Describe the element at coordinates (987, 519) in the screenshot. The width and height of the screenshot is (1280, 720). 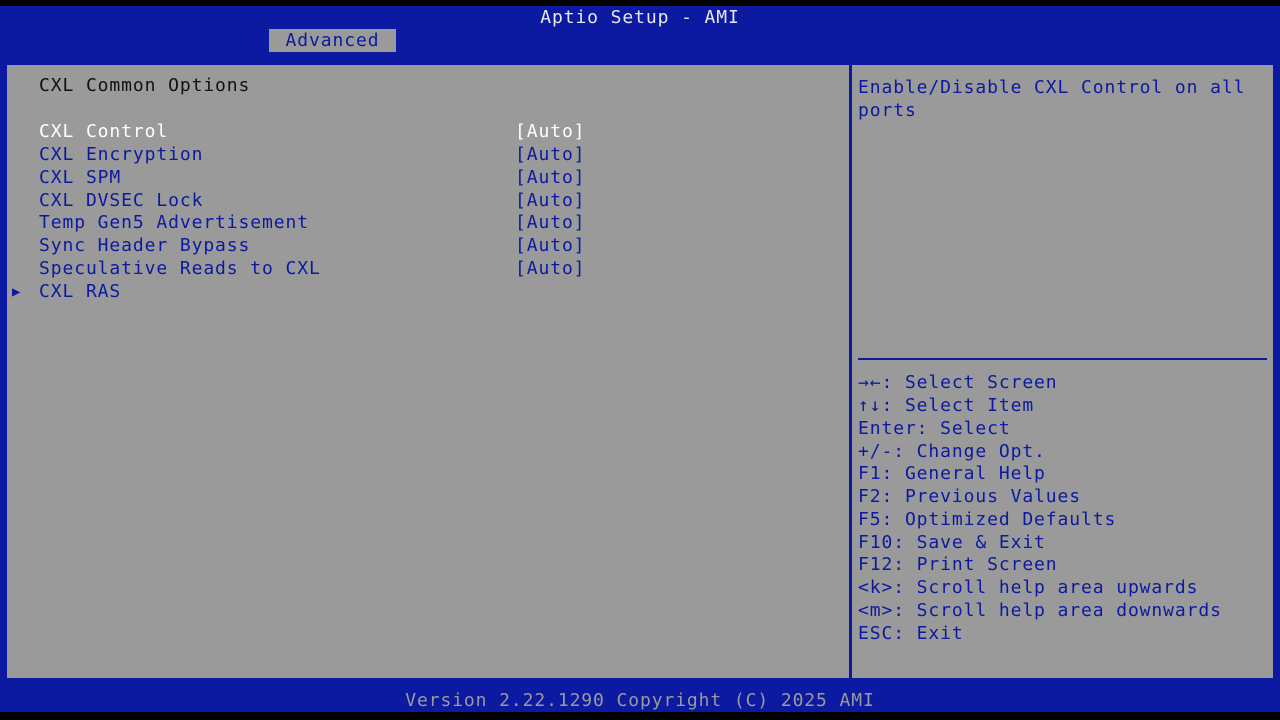
I see `key-hint: F5: Optimized Defaults` at that location.